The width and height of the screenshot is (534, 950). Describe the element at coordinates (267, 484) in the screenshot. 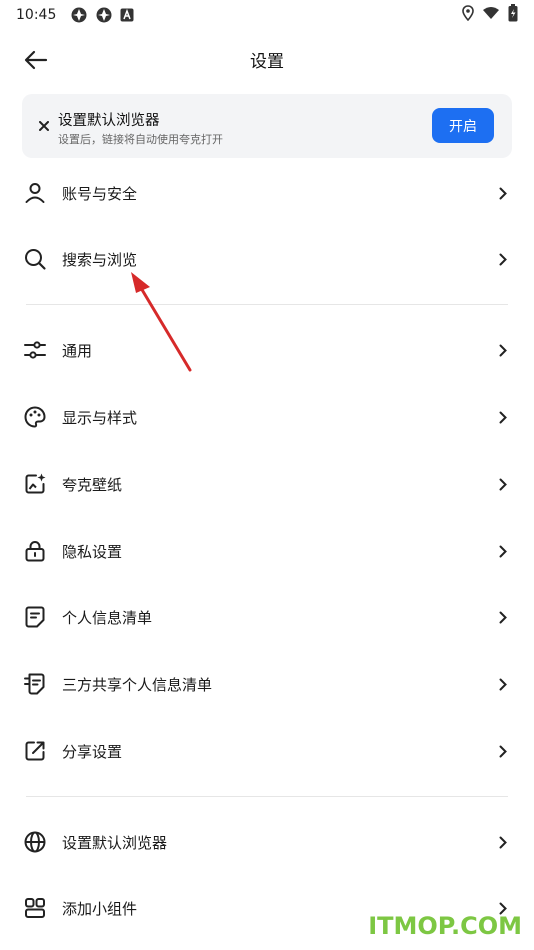

I see `menu-item-quark-wallpaper: 夸克壁纸` at that location.